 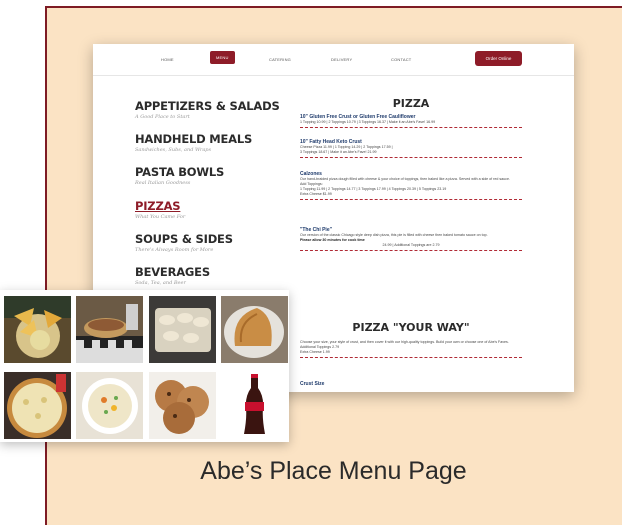 What do you see at coordinates (341, 59) in the screenshot?
I see `nav-delivery: DELIVERY` at bounding box center [341, 59].